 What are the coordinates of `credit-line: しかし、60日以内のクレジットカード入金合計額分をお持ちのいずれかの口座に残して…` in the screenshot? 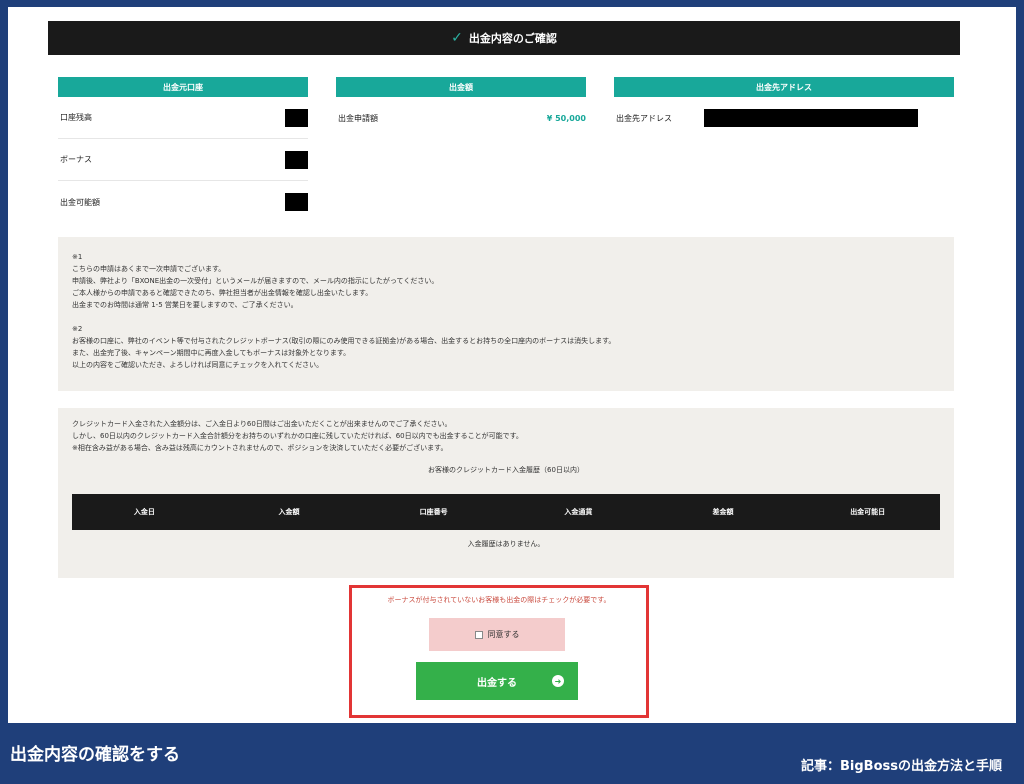 It's located at (297, 436).